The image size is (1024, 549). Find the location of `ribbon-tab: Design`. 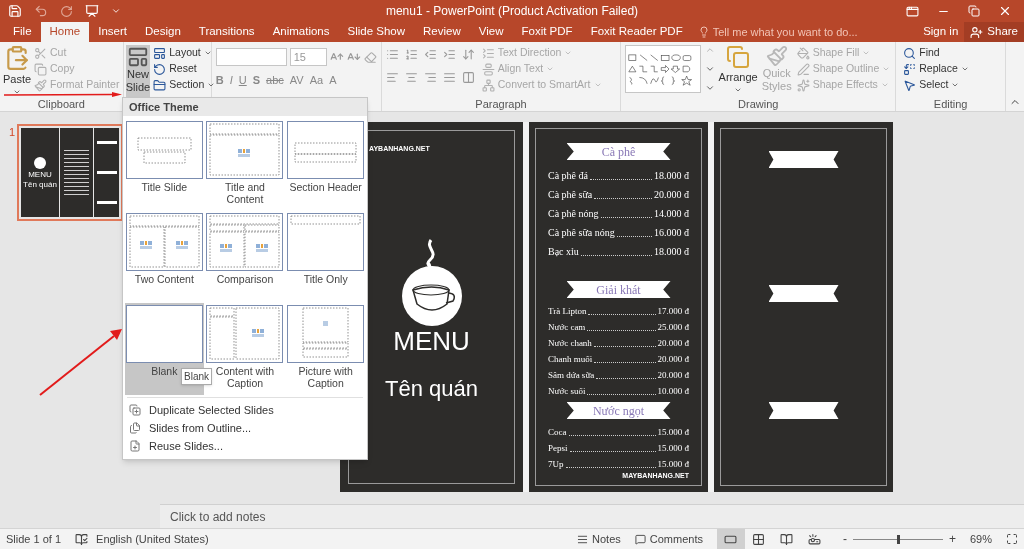

ribbon-tab: Design is located at coordinates (163, 32).